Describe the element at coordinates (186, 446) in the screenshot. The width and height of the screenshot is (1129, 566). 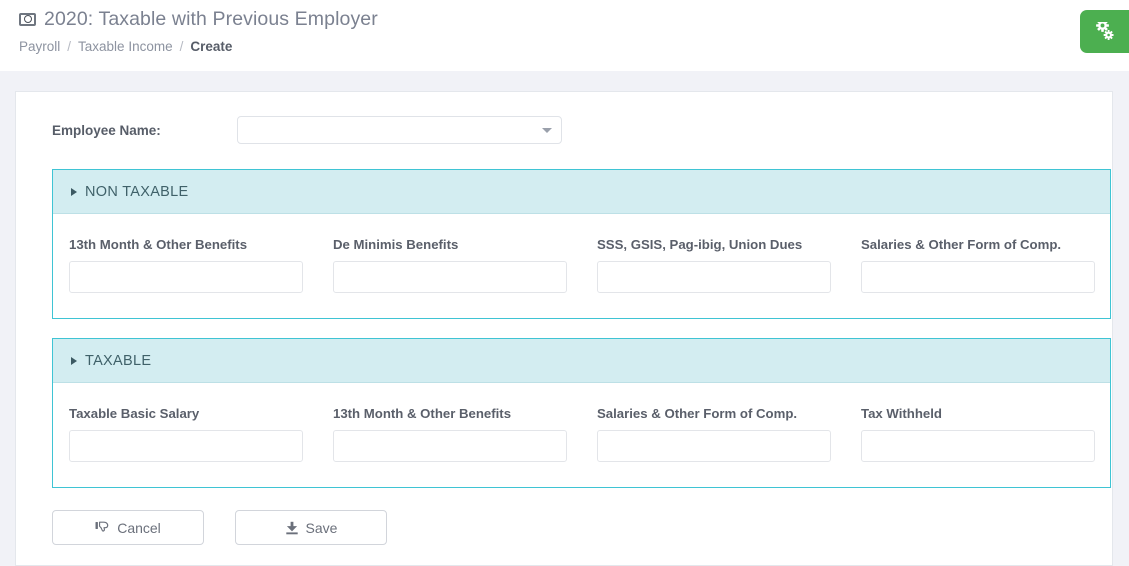
I see `input-taxable-basic-salary` at that location.